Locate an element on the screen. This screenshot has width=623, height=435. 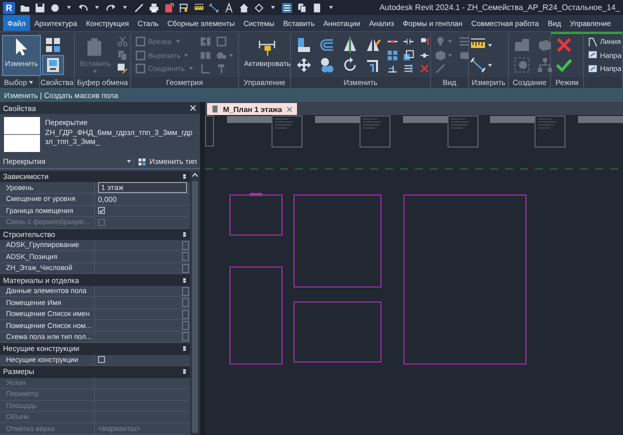
rotate-icon is located at coordinates (350, 65).